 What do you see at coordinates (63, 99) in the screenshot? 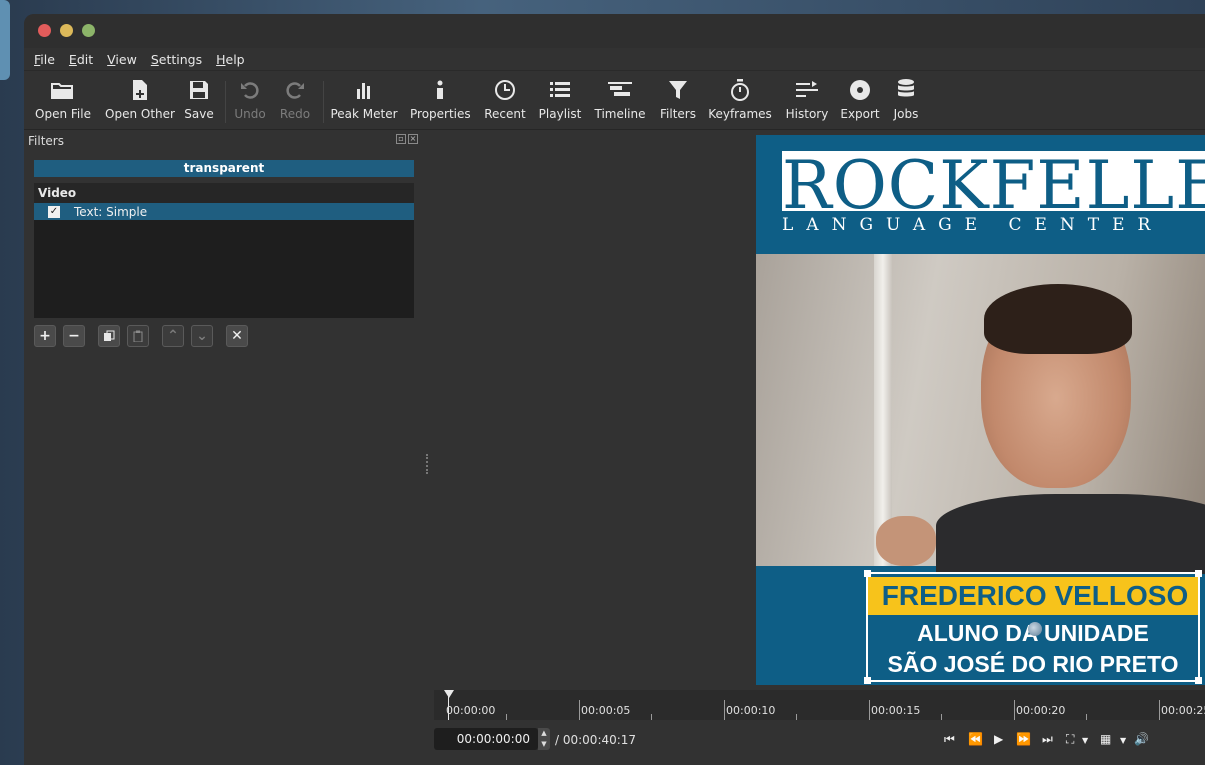
I see `open-file-button: Open File` at bounding box center [63, 99].